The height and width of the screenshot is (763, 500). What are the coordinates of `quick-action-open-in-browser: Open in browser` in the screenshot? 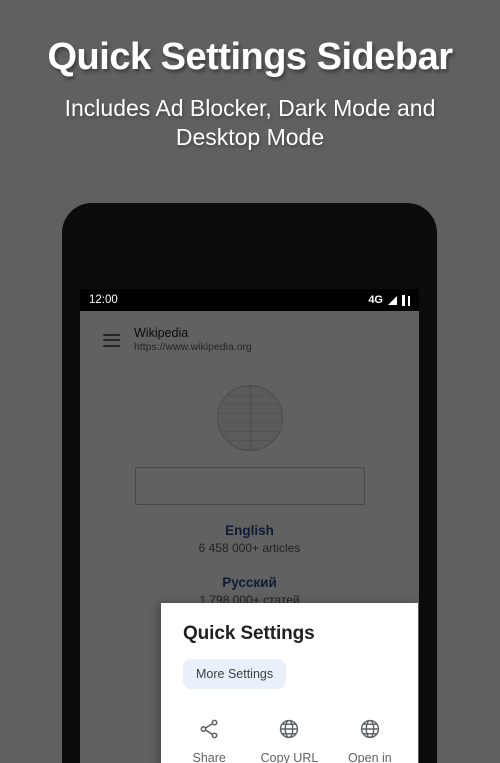 It's located at (370, 735).